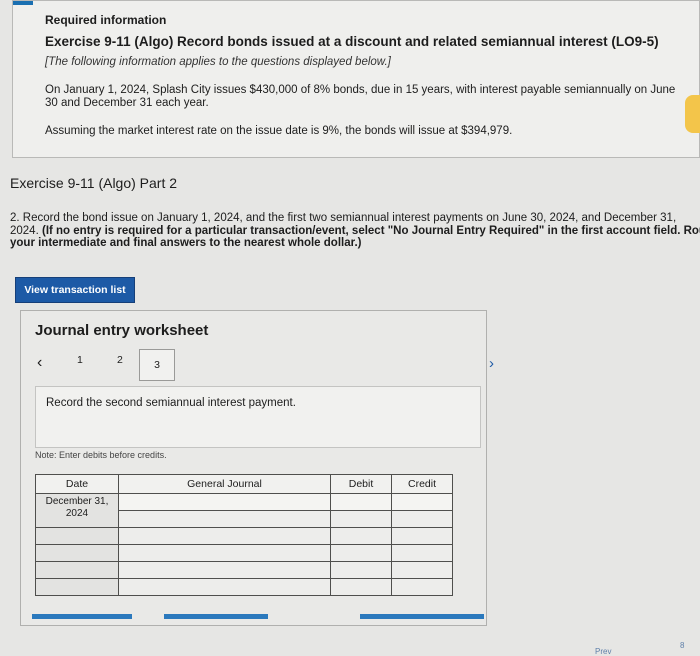  What do you see at coordinates (422, 616) in the screenshot?
I see `view-general-journal-button` at bounding box center [422, 616].